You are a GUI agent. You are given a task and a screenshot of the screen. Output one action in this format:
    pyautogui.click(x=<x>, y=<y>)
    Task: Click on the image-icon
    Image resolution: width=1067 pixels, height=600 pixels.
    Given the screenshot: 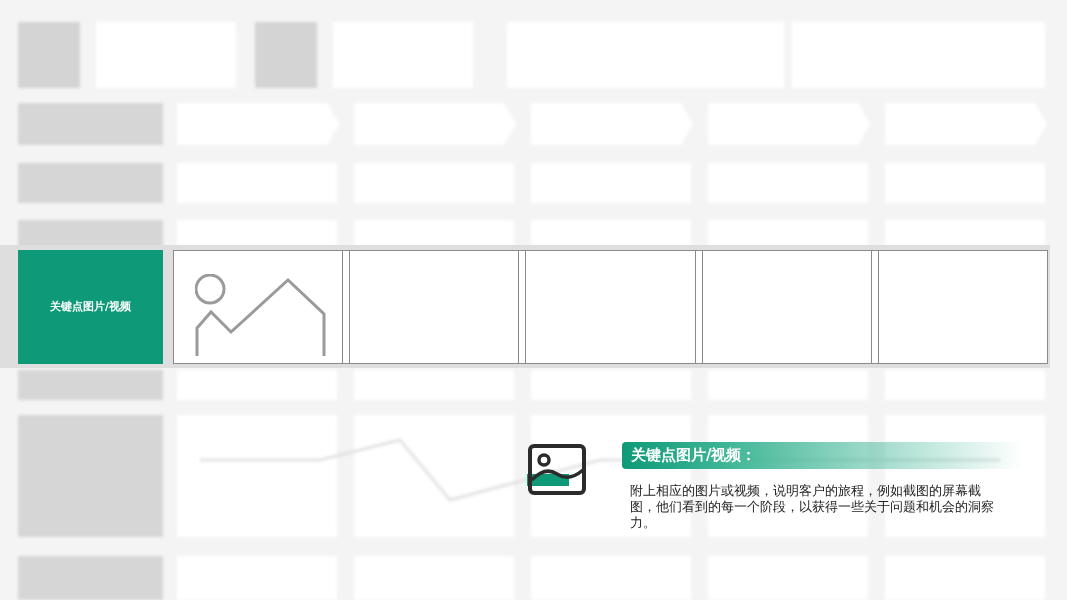 What is the action you would take?
    pyautogui.click(x=557, y=470)
    